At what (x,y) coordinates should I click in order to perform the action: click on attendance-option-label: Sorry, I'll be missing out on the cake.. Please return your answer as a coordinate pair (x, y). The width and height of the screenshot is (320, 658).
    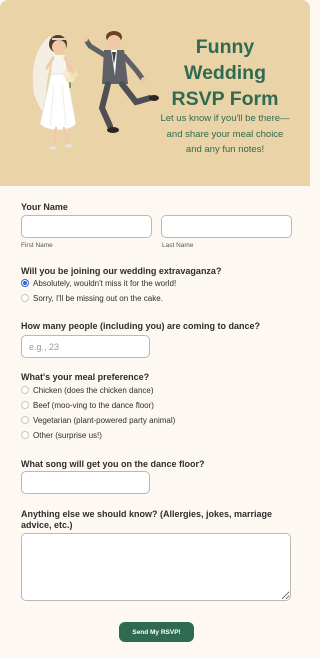
    Looking at the image, I should click on (98, 298).